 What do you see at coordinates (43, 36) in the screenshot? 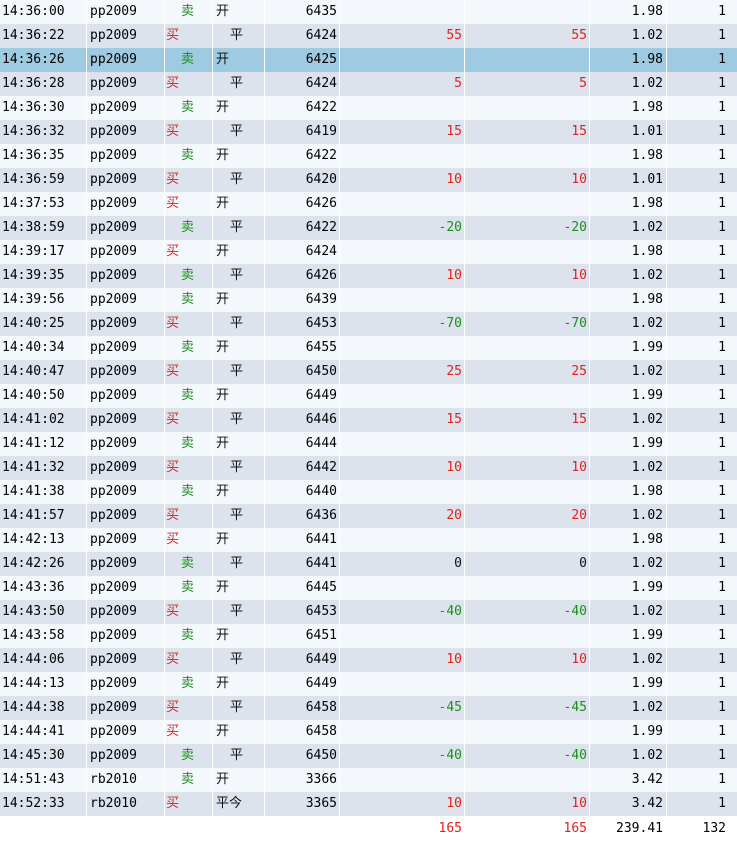
I see `trade-time: 14:36:22` at bounding box center [43, 36].